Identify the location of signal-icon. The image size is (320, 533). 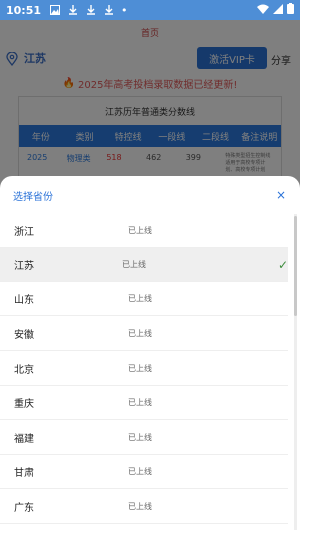
(278, 10).